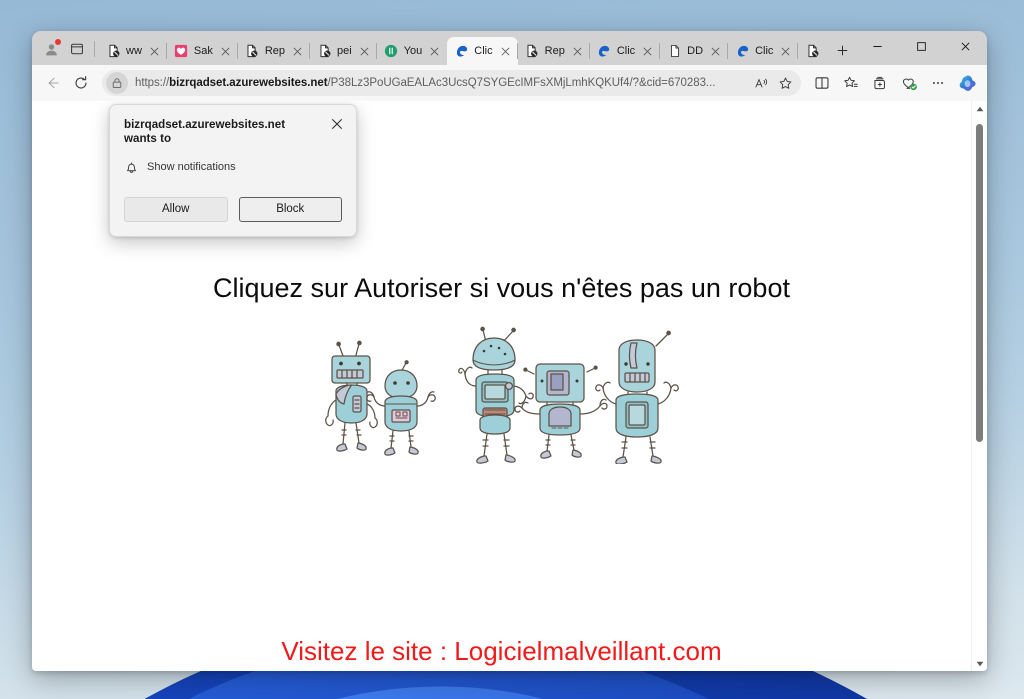 The width and height of the screenshot is (1024, 699). Describe the element at coordinates (205, 132) in the screenshot. I see `permission-dialog-title: bizrqadset.azurewebsites.net wants to` at that location.